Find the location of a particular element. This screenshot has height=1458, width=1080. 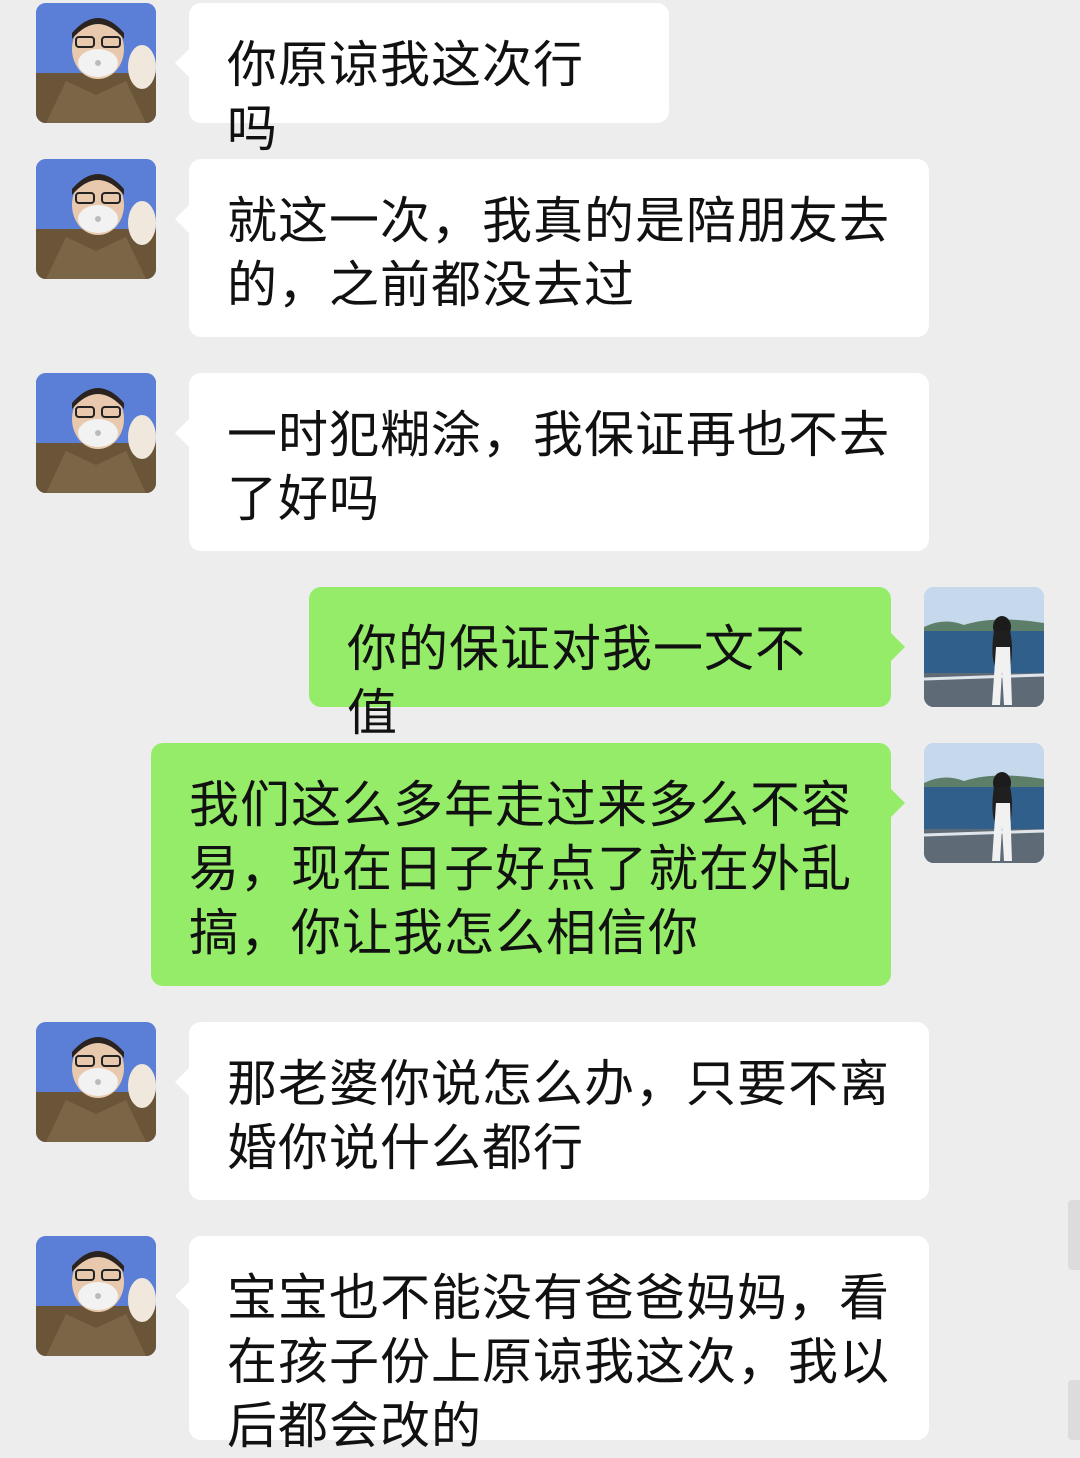

message-text: 宝宝也不能没有爸爸妈妈，看在孩子份上原谅我这次，我以后都会改的 is located at coordinates (558, 1362).